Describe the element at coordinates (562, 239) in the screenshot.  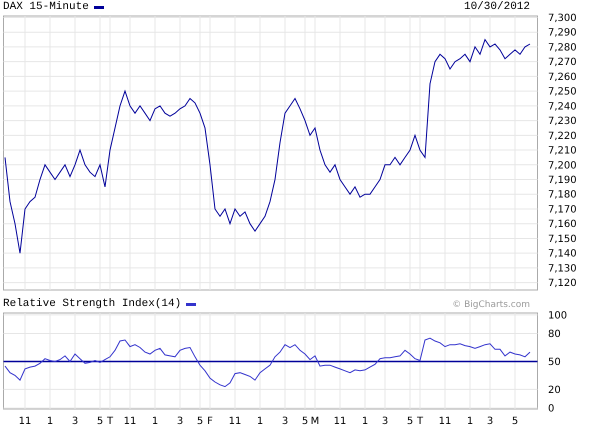
I see `axis-tick-label: 7,150` at that location.